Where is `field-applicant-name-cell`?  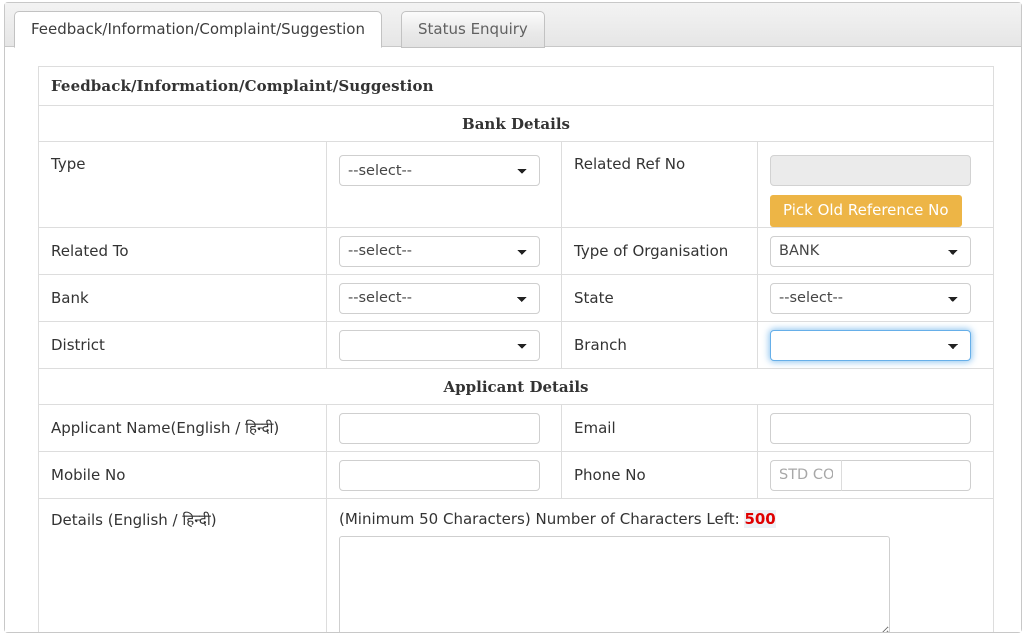
field-applicant-name-cell is located at coordinates (444, 428).